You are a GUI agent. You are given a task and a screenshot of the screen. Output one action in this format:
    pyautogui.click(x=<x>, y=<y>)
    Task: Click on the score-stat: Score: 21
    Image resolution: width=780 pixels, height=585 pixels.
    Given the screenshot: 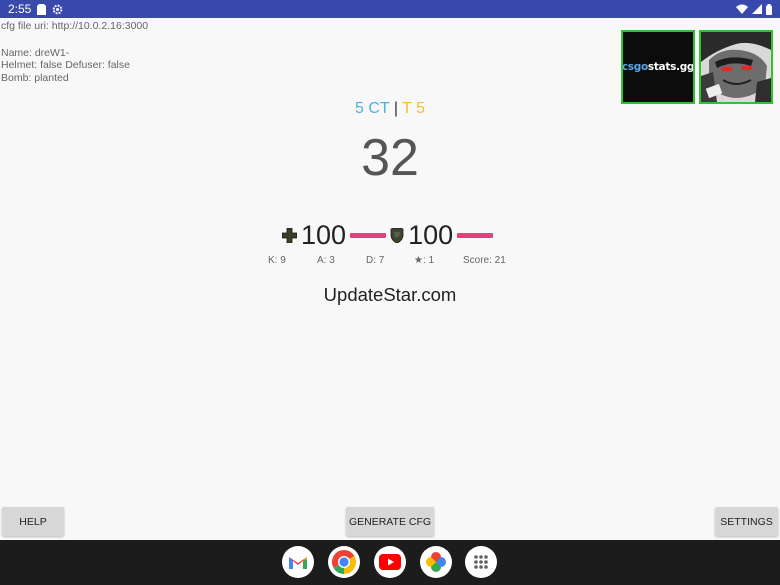 What is the action you would take?
    pyautogui.click(x=484, y=260)
    